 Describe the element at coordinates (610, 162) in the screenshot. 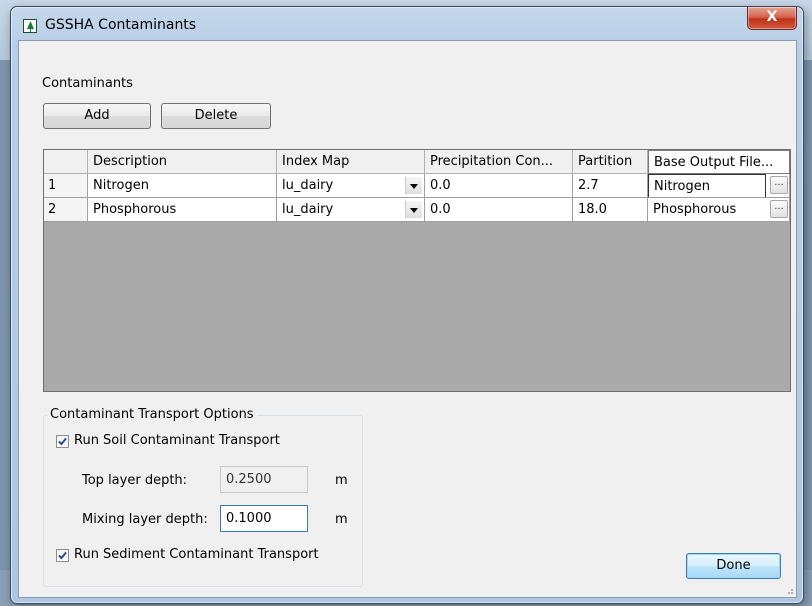

I see `column-header-partition: Partition` at that location.